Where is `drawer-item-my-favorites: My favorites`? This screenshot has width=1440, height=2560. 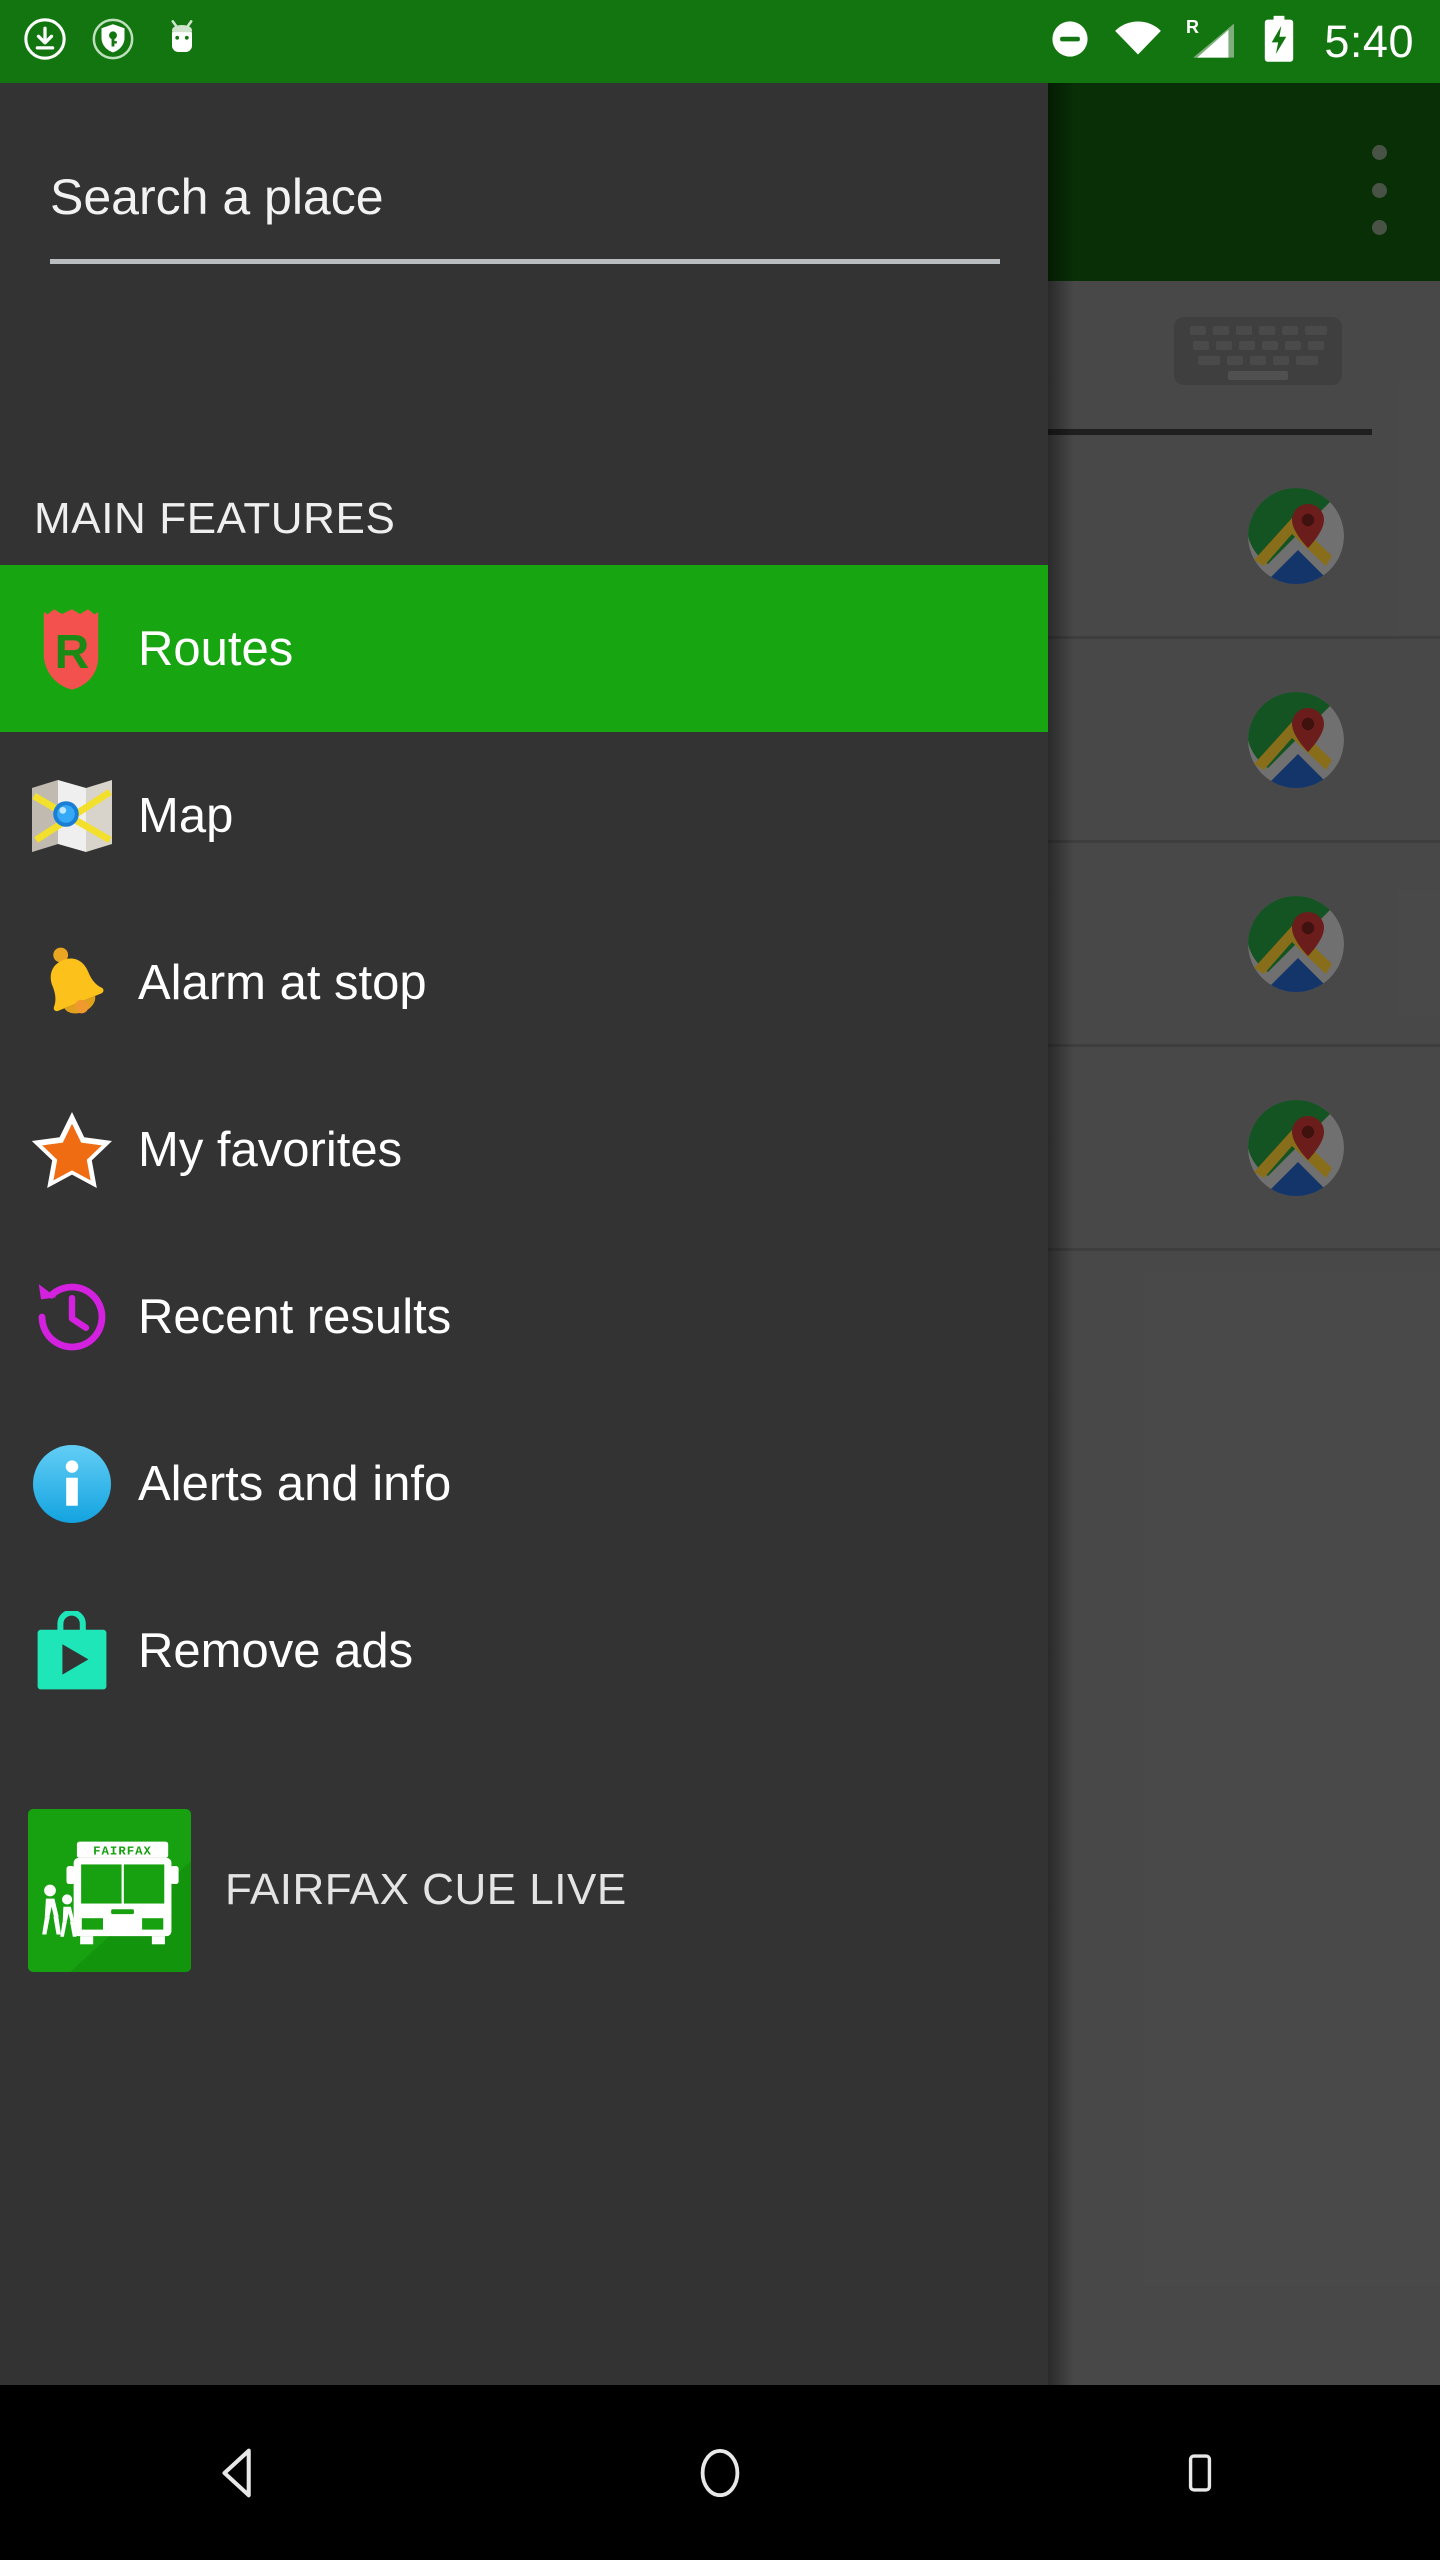
drawer-item-my-favorites: My favorites is located at coordinates (524, 1149).